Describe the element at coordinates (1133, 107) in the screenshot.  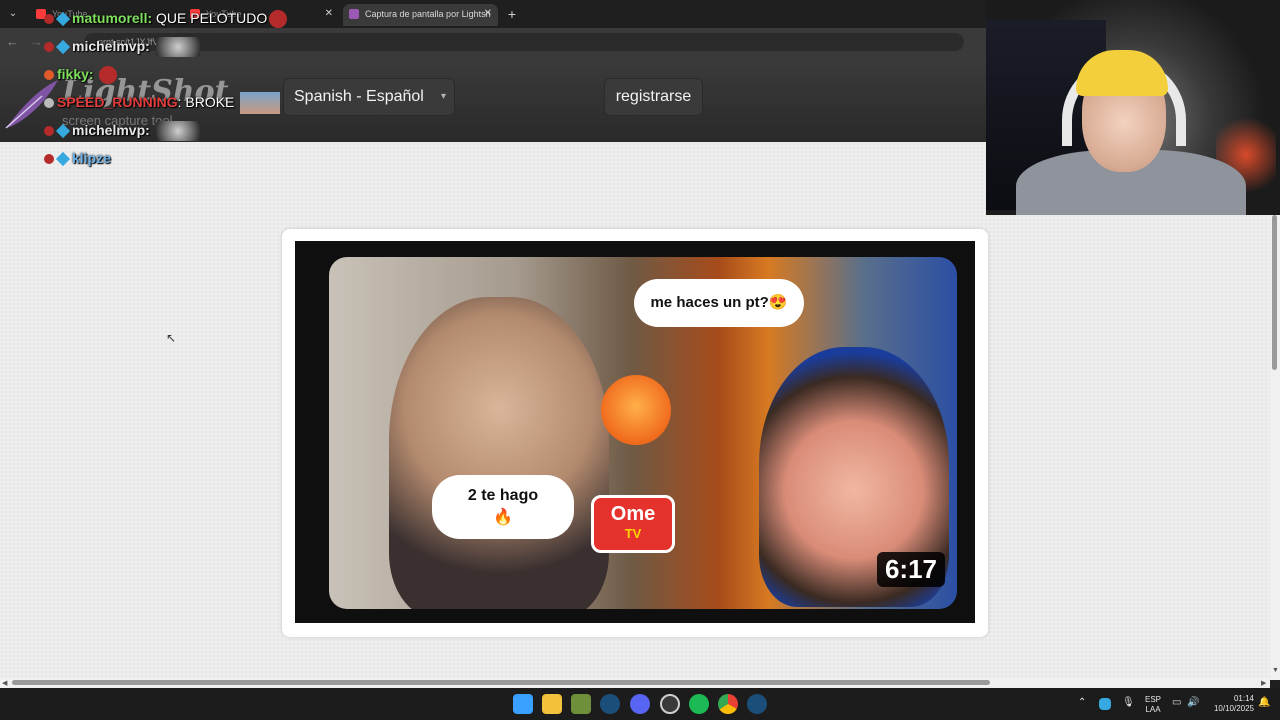
I see `webcam-overlay` at that location.